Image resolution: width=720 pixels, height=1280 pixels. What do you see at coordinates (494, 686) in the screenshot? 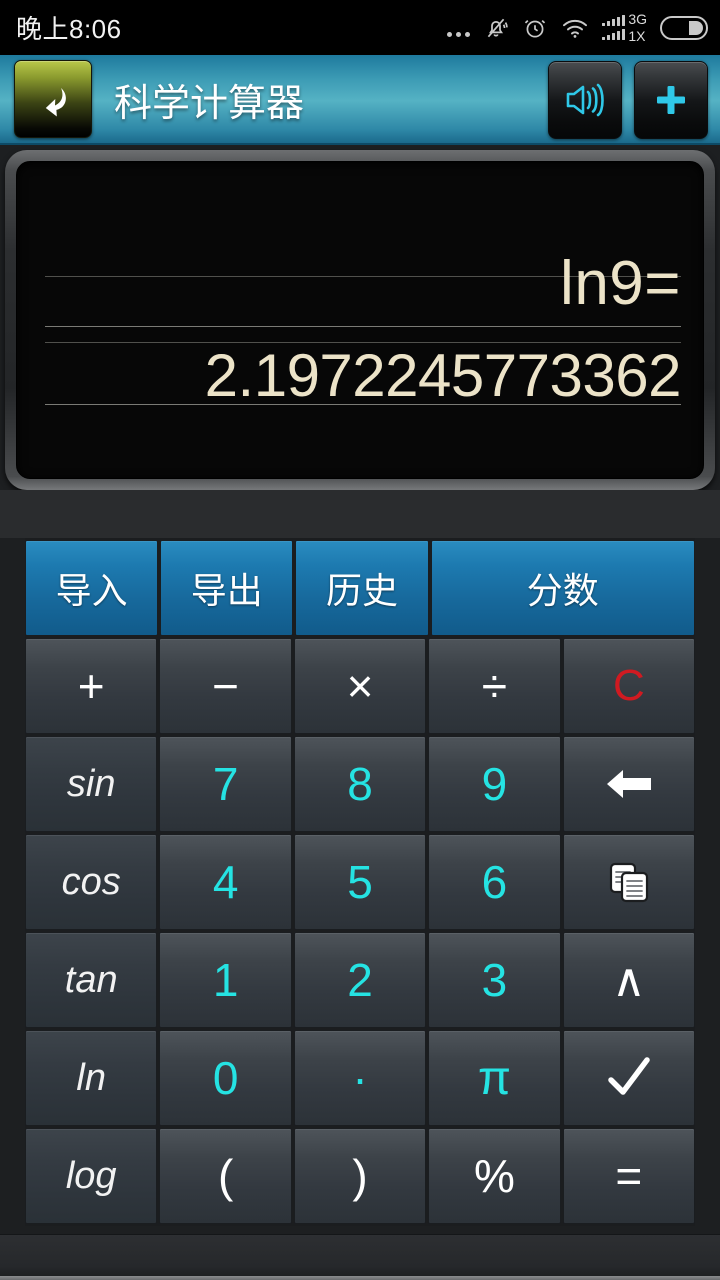
I see `divide-button: ÷` at bounding box center [494, 686].